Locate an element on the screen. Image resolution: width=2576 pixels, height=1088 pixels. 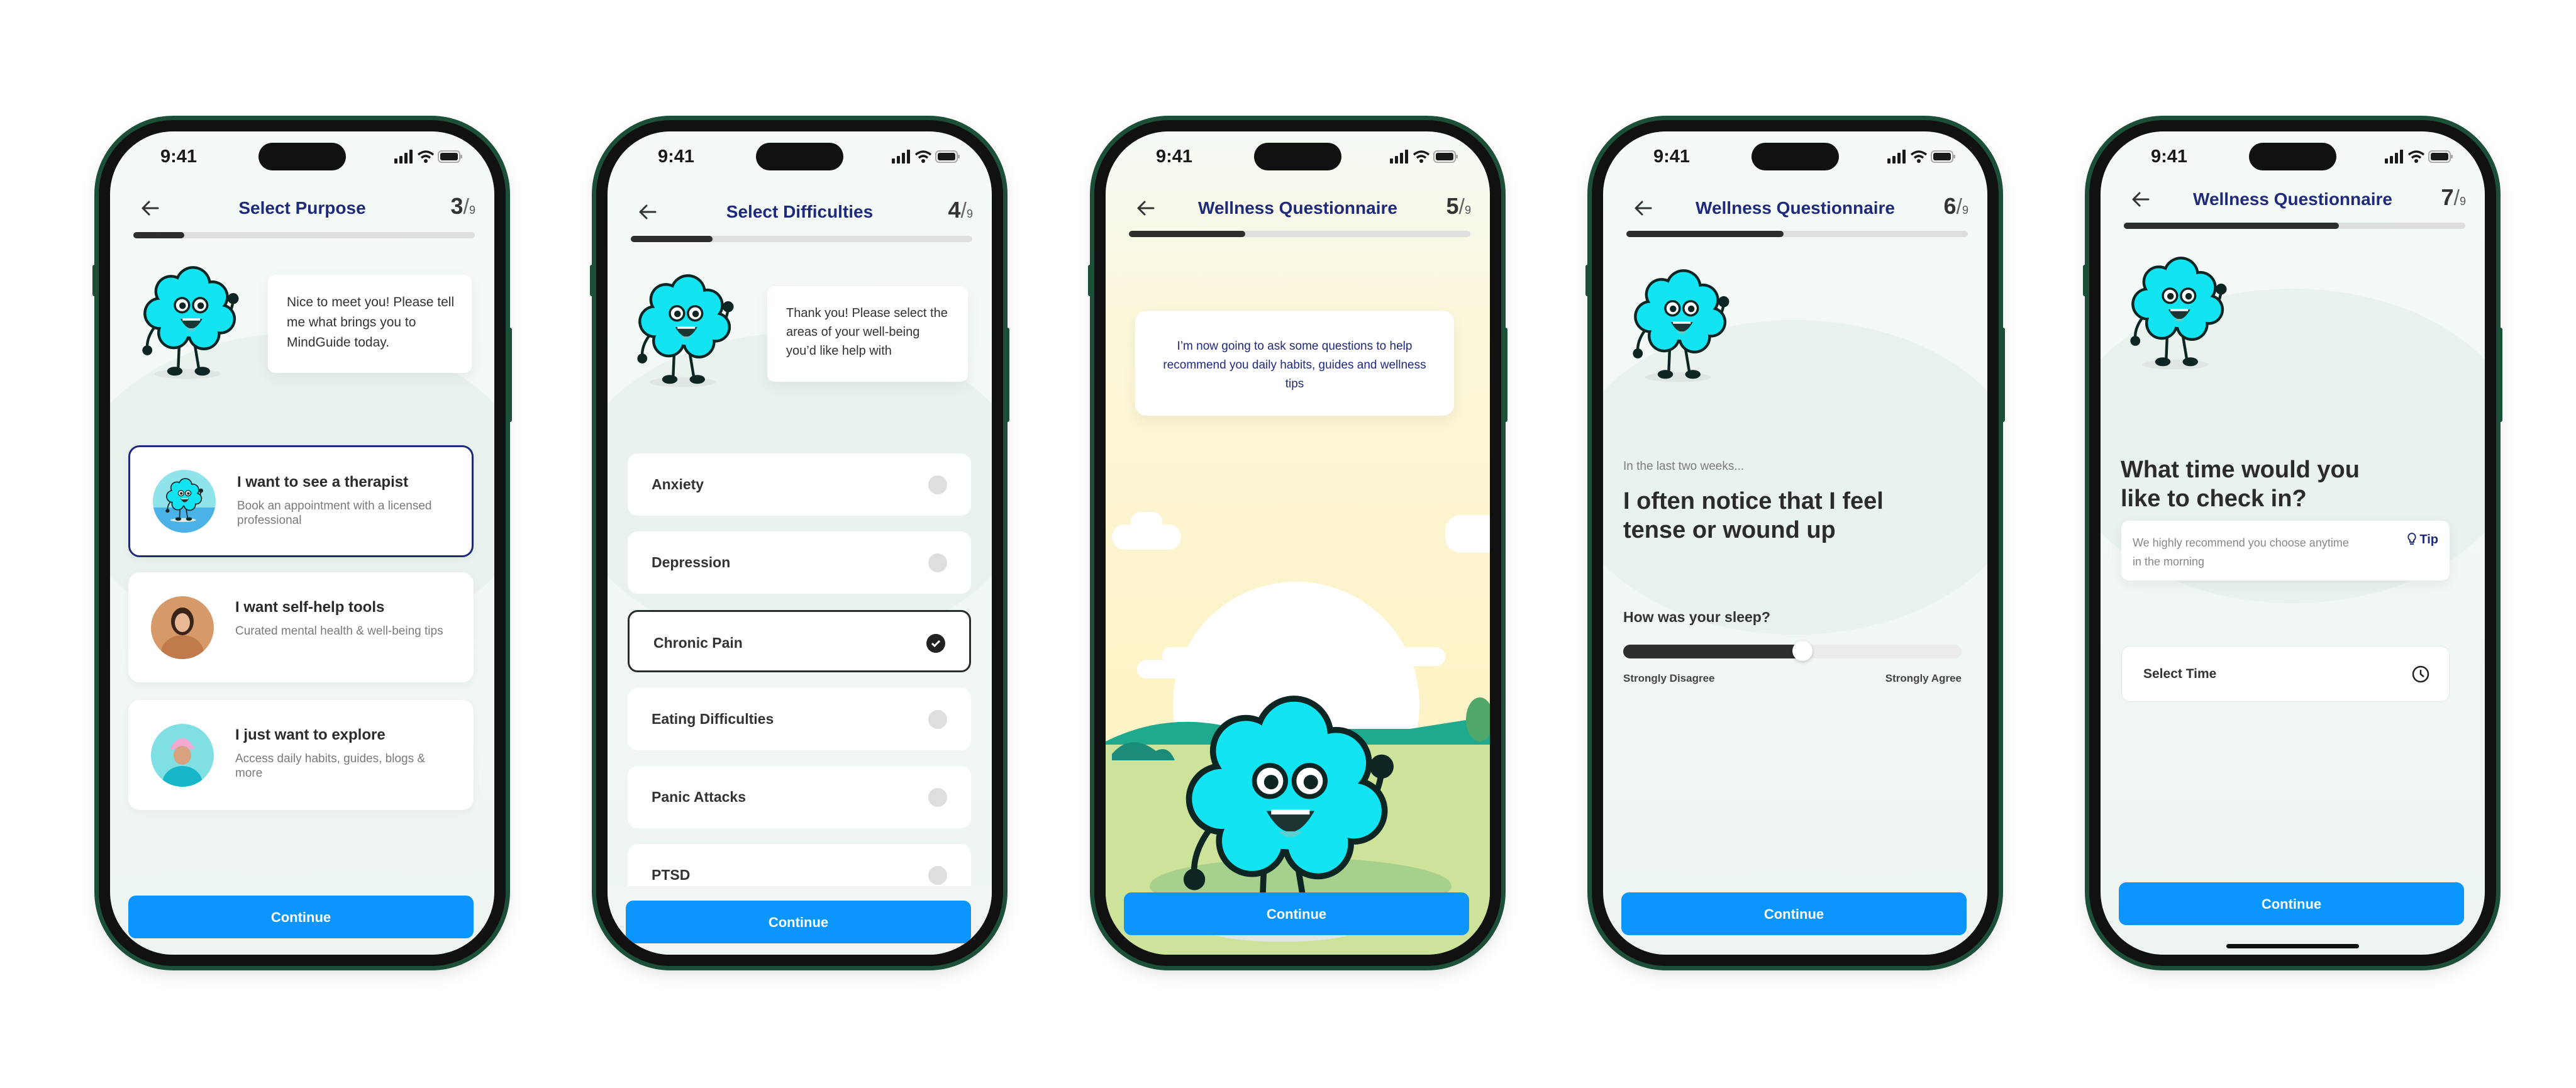
header: Select Purpose 3/9 is located at coordinates (302, 207).